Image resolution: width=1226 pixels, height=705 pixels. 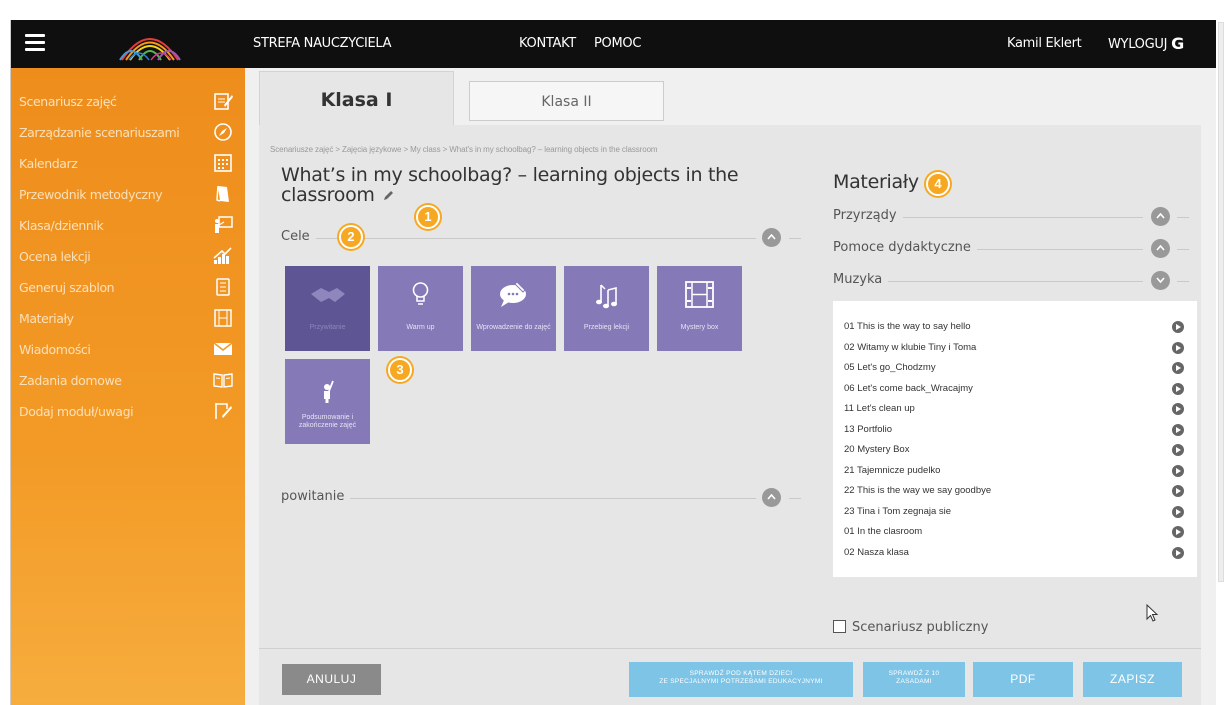 I want to click on user-name: Kamil Eklert, so click(x=1044, y=44).